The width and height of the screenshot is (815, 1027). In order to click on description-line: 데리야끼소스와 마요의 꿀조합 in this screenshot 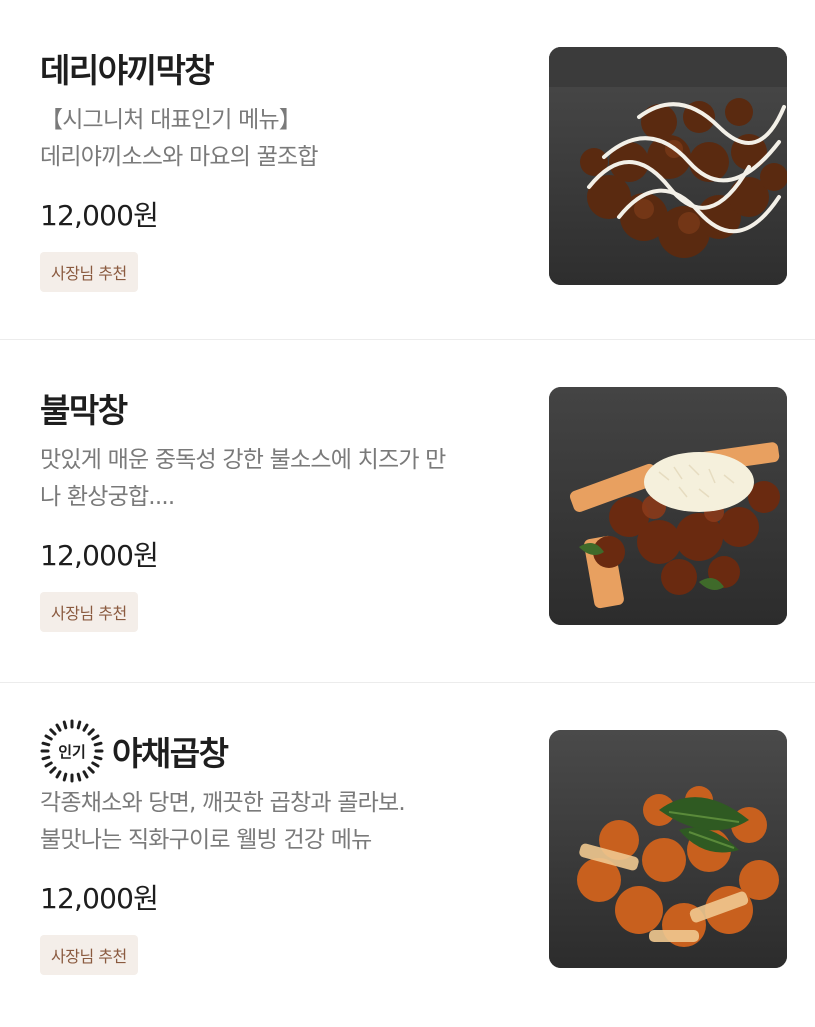, I will do `click(179, 157)`.